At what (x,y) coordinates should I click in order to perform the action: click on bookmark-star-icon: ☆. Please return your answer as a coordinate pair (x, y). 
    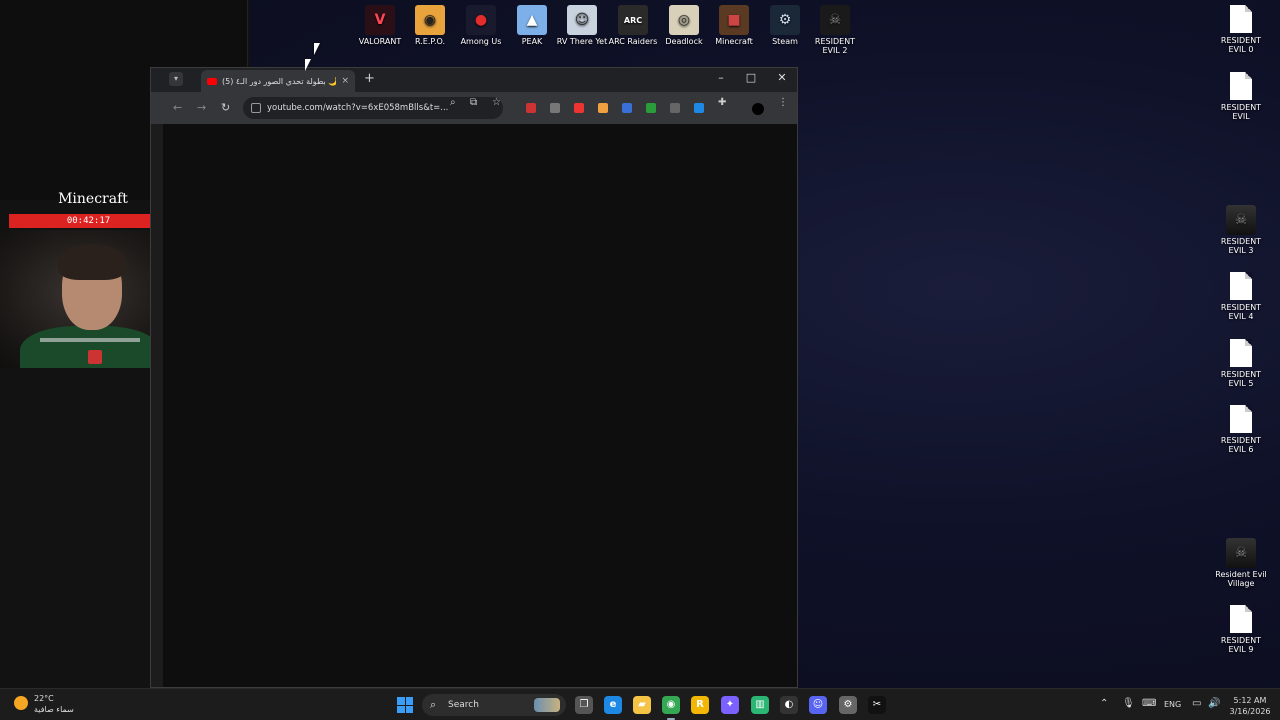
    Looking at the image, I should click on (496, 102).